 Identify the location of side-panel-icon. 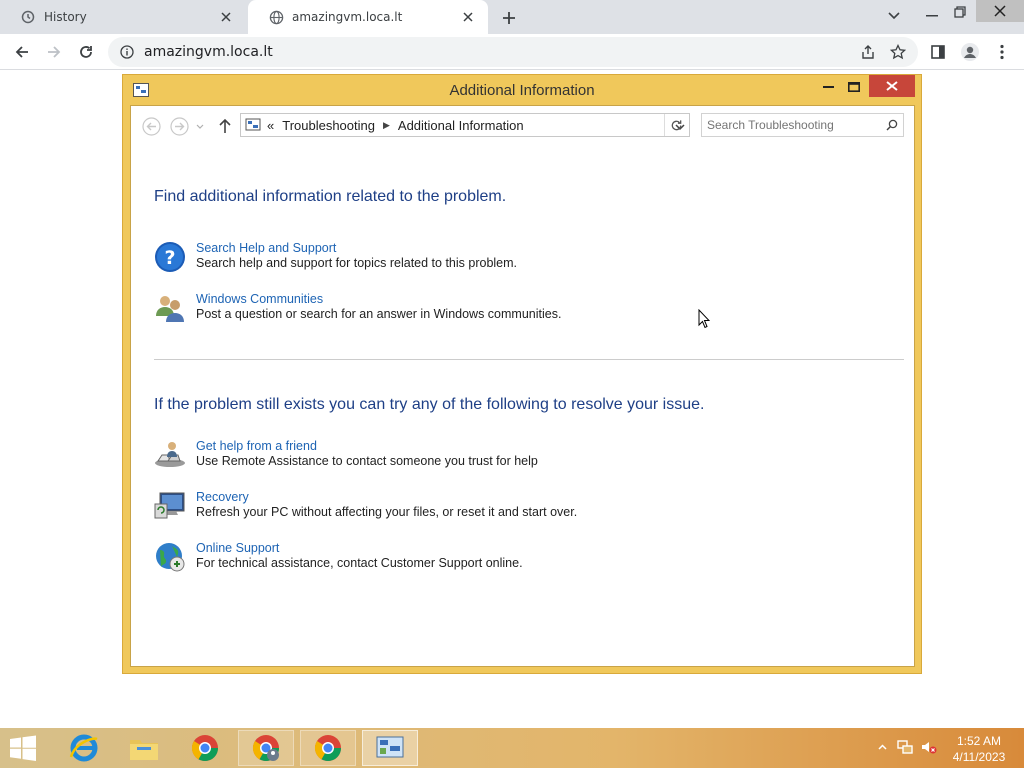
(938, 52).